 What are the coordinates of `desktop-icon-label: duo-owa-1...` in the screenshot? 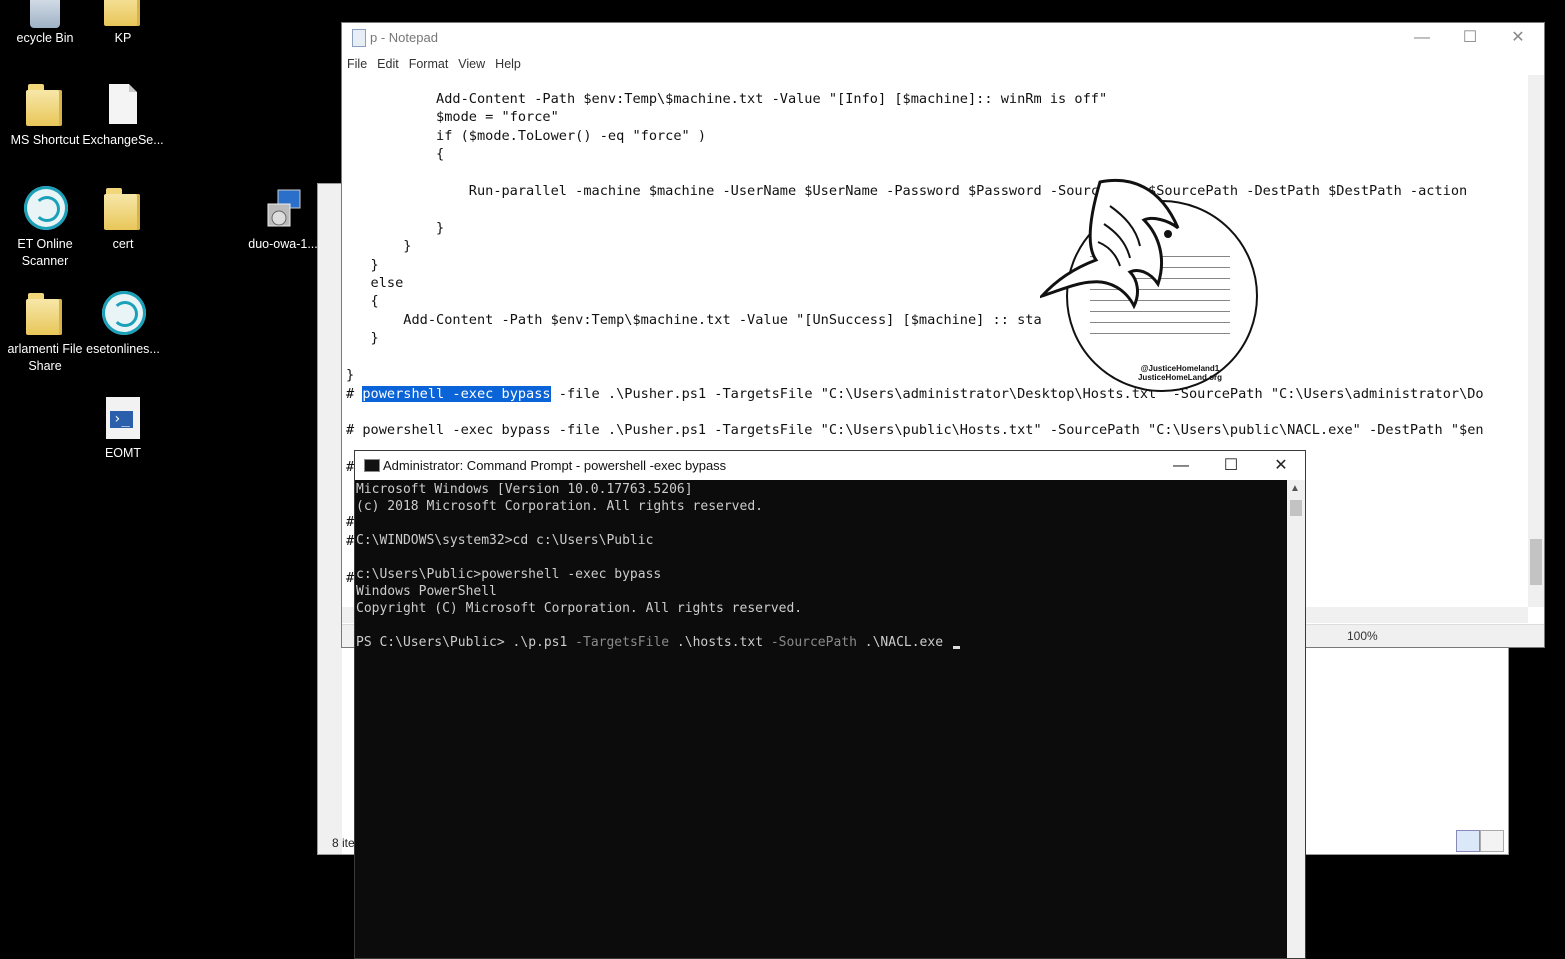 It's located at (283, 244).